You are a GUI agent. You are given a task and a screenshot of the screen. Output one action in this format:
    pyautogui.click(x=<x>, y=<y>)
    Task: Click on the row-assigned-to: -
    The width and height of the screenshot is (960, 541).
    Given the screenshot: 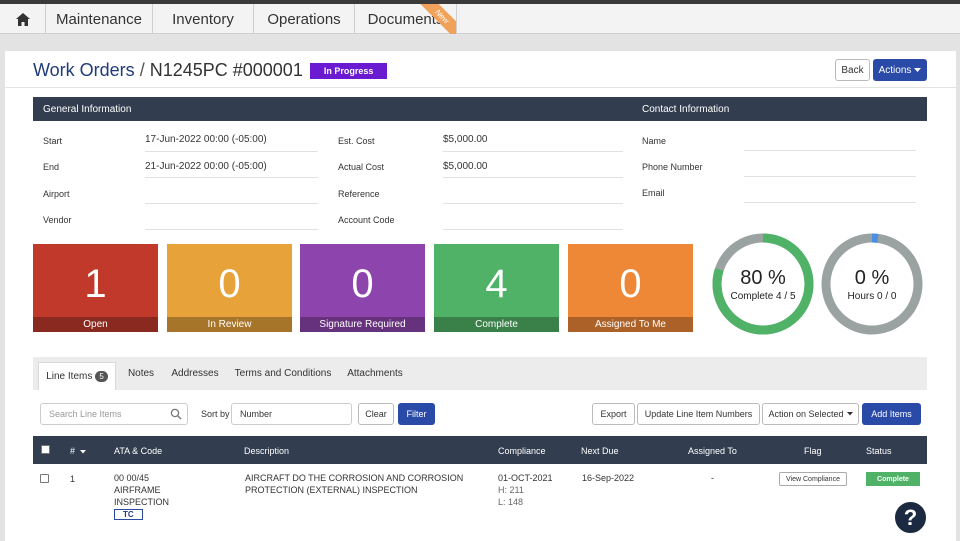 What is the action you would take?
    pyautogui.click(x=712, y=478)
    